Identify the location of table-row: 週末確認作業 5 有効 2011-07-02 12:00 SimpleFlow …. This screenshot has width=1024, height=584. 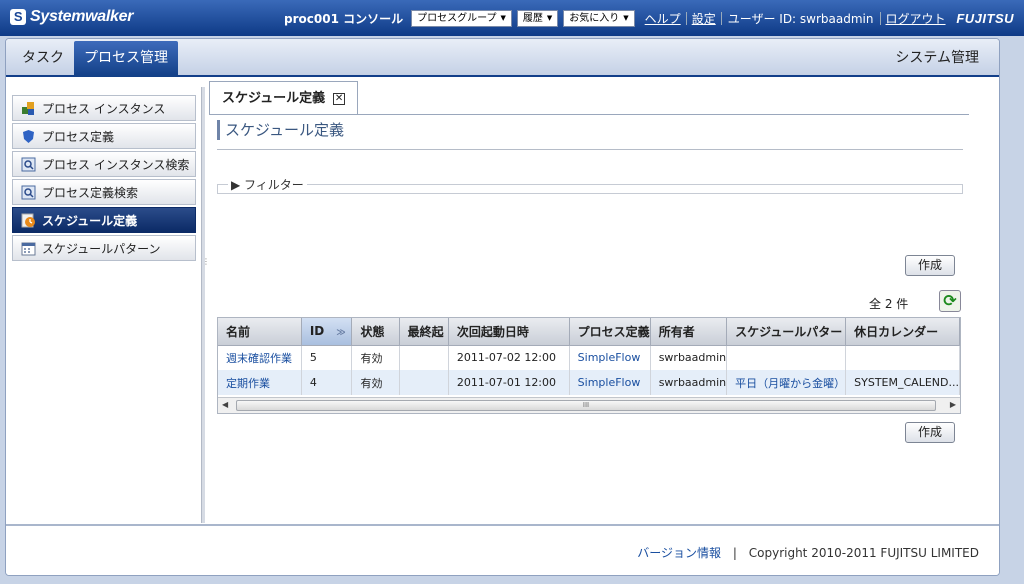
(589, 357).